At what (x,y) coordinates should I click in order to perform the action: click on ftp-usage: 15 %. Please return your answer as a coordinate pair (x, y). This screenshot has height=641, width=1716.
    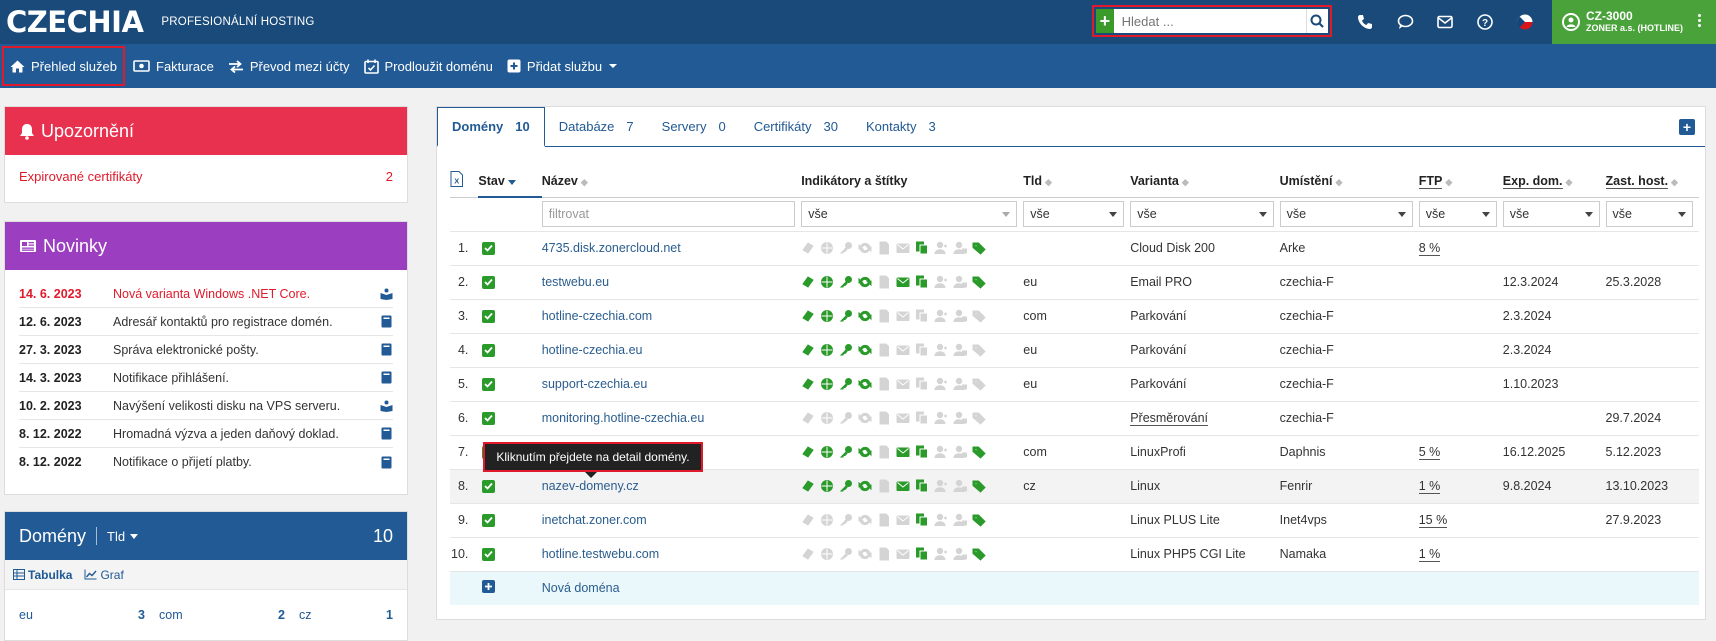
    Looking at the image, I should click on (1433, 520).